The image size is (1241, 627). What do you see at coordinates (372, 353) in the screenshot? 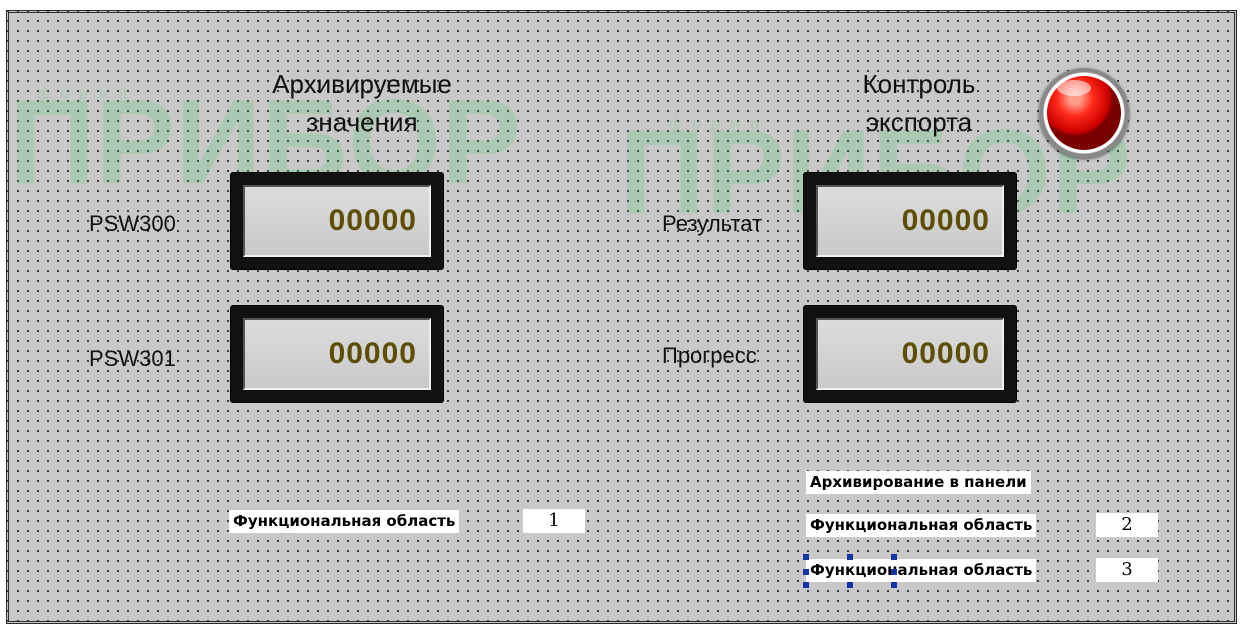
I see `display-value-psw301: 00000` at bounding box center [372, 353].